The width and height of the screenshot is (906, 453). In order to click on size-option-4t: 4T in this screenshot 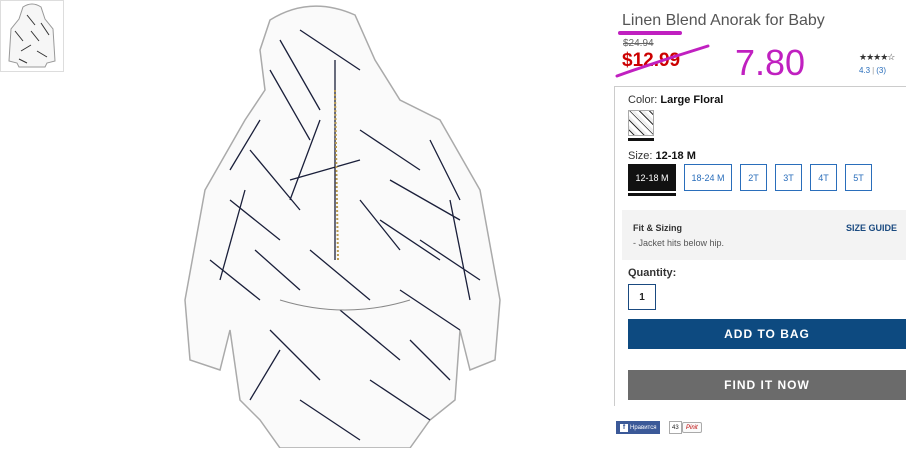, I will do `click(823, 177)`.